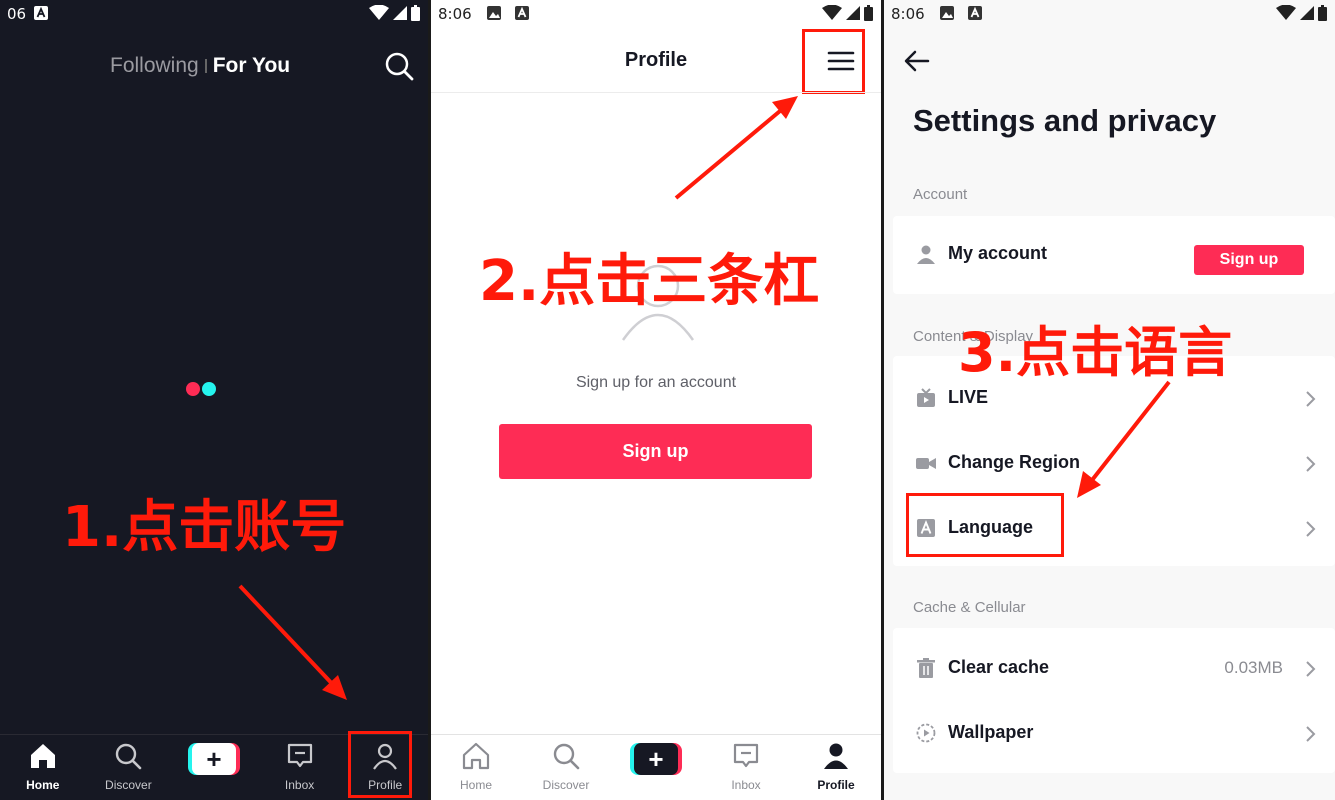 The image size is (1335, 800). Describe the element at coordinates (926, 254) in the screenshot. I see `user-icon` at that location.